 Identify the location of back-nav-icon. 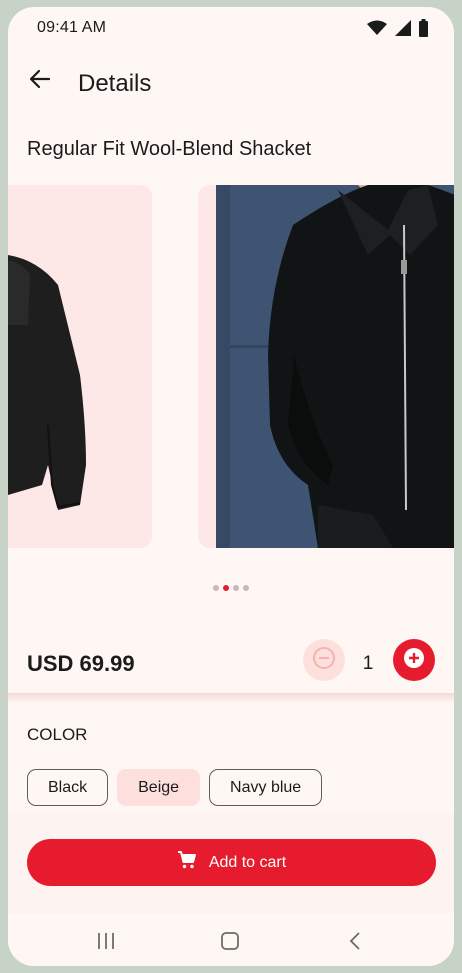
(356, 943).